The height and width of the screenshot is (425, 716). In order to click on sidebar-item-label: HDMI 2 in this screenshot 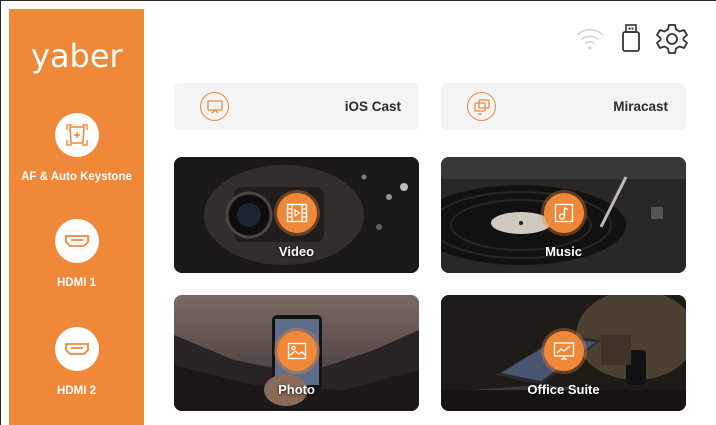, I will do `click(76, 391)`.